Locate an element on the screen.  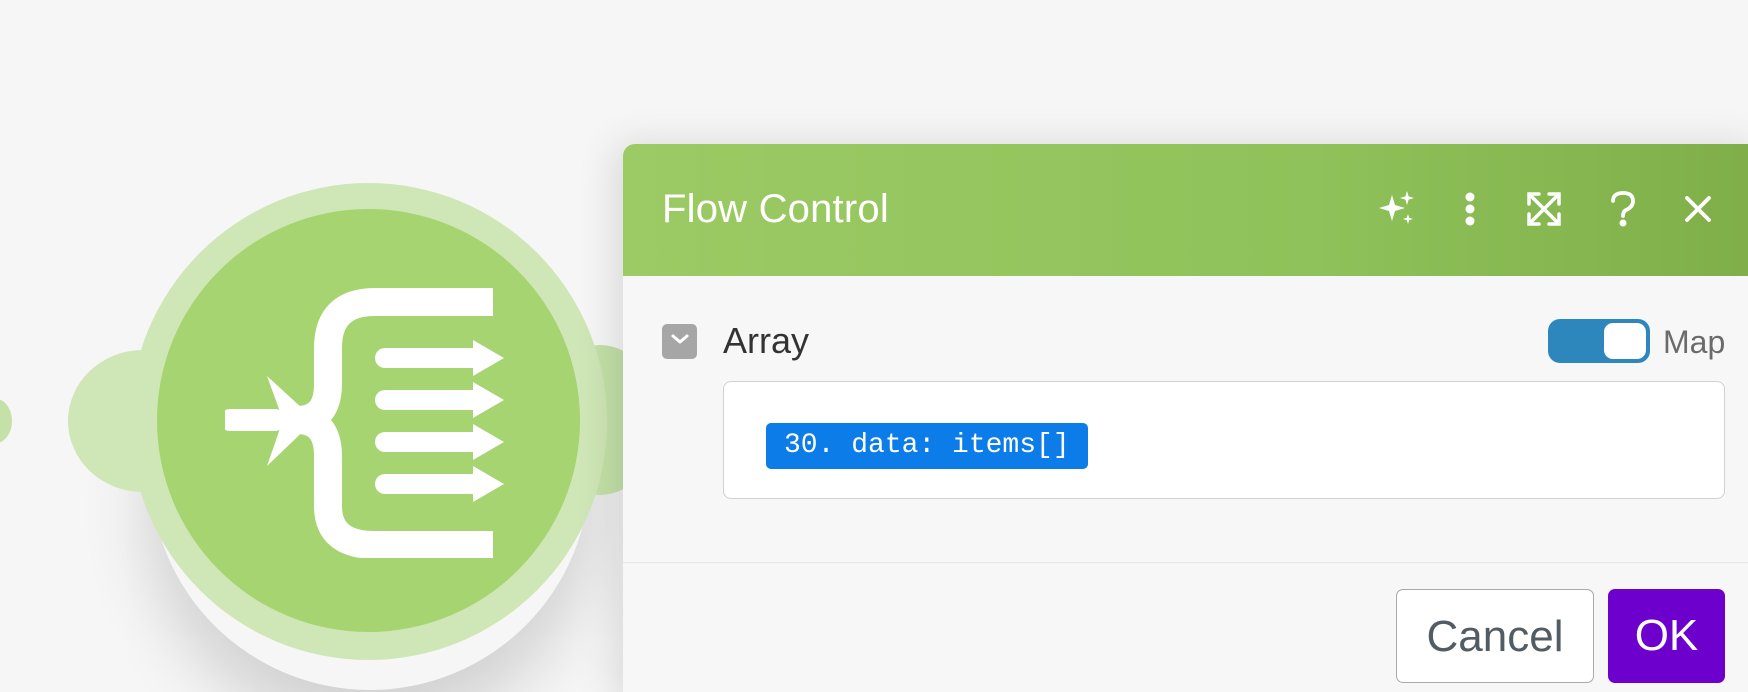
help-icon is located at coordinates (1623, 209).